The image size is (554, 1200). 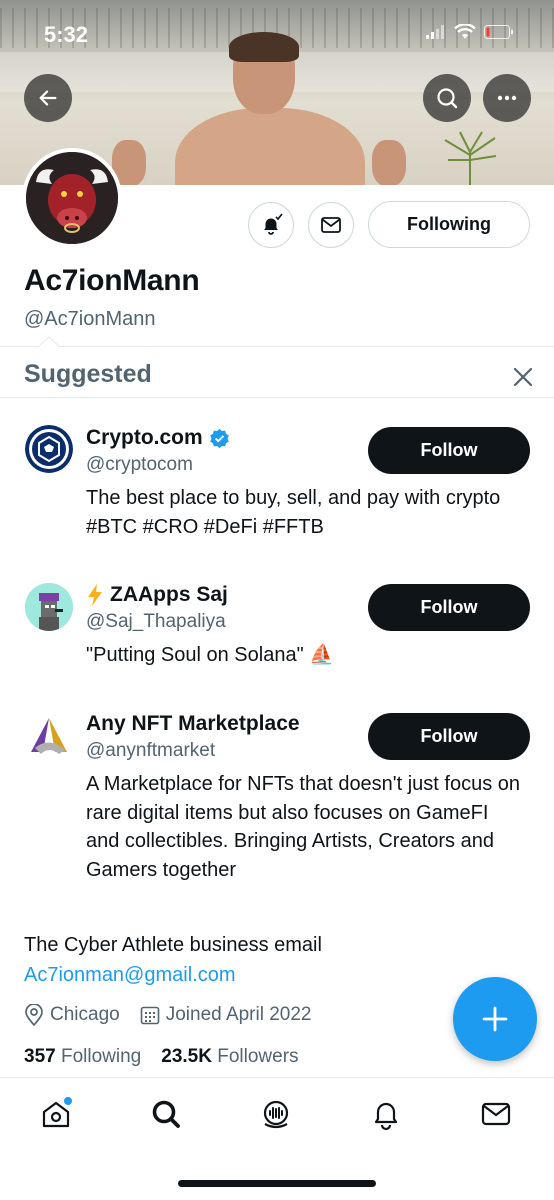 What do you see at coordinates (465, 31) in the screenshot?
I see `wifi-icon` at bounding box center [465, 31].